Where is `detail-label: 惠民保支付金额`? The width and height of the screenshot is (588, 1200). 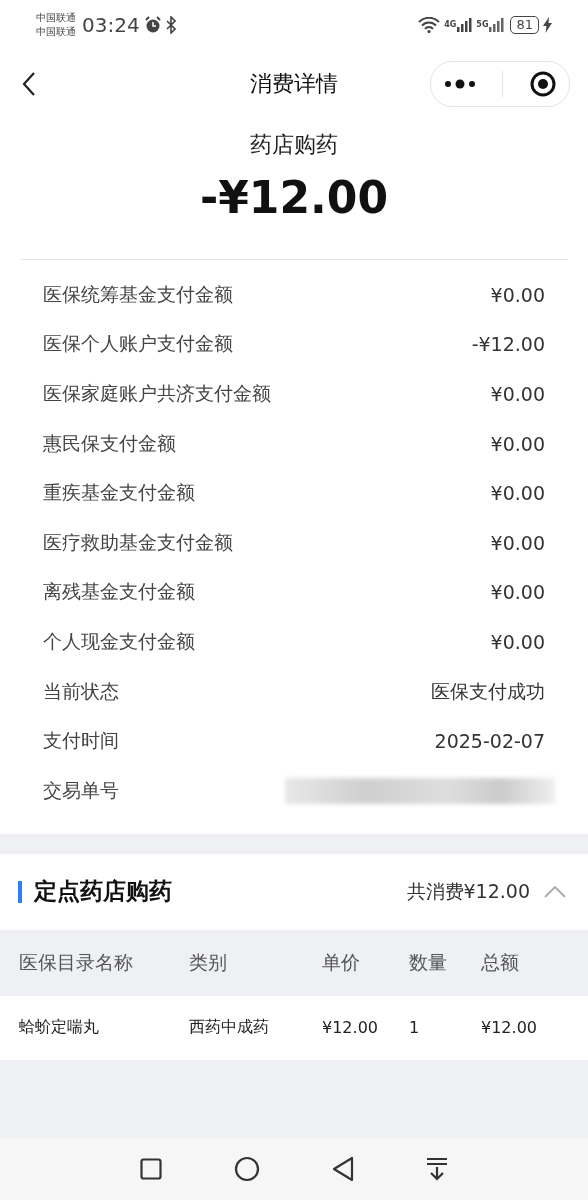 detail-label: 惠民保支付金额 is located at coordinates (109, 443).